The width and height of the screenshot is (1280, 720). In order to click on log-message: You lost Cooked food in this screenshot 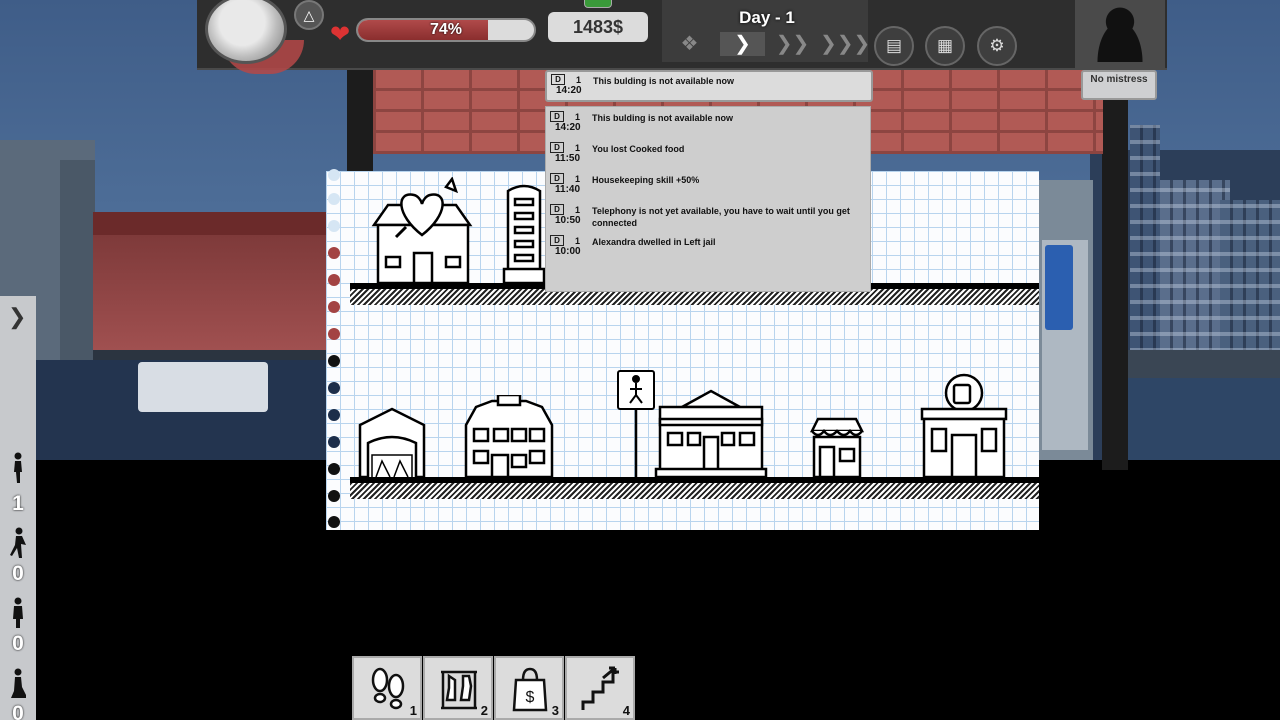, I will do `click(638, 149)`.